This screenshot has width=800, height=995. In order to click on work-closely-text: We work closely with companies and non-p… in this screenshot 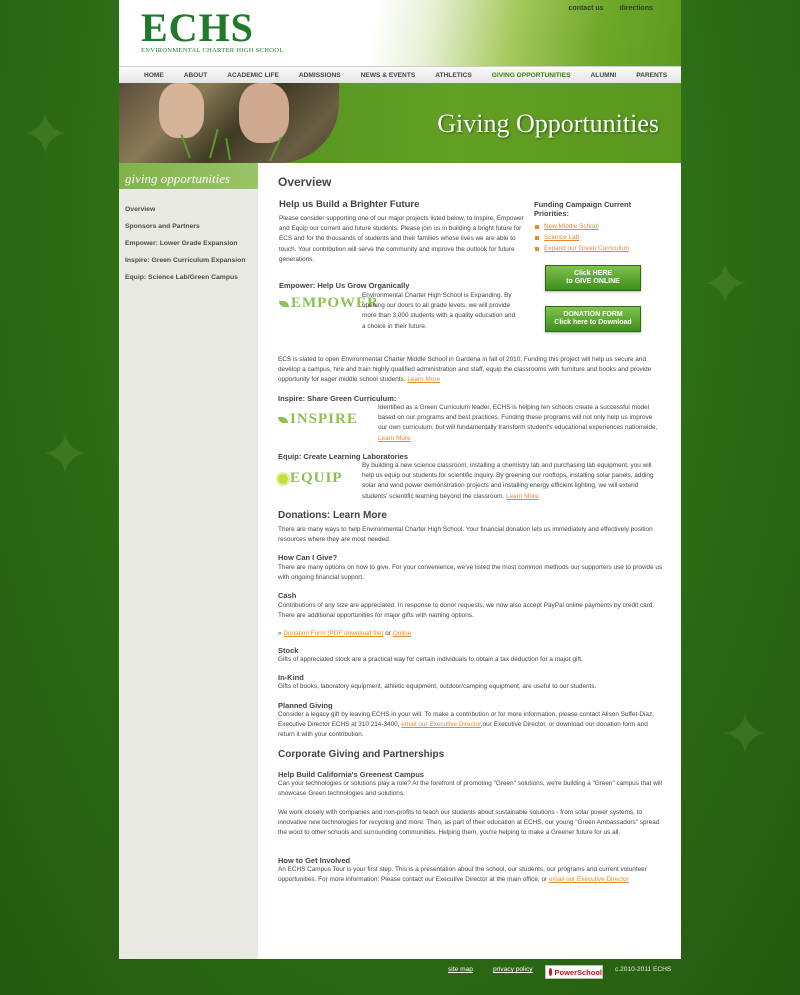, I will do `click(469, 823)`.